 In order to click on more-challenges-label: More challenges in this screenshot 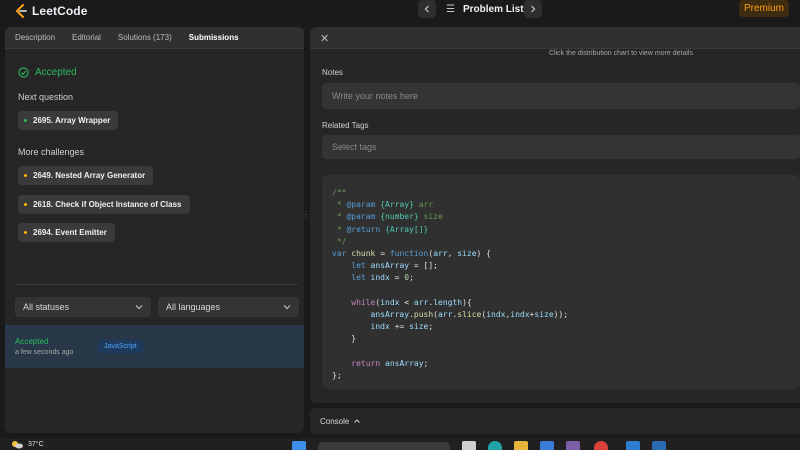, I will do `click(51, 152)`.